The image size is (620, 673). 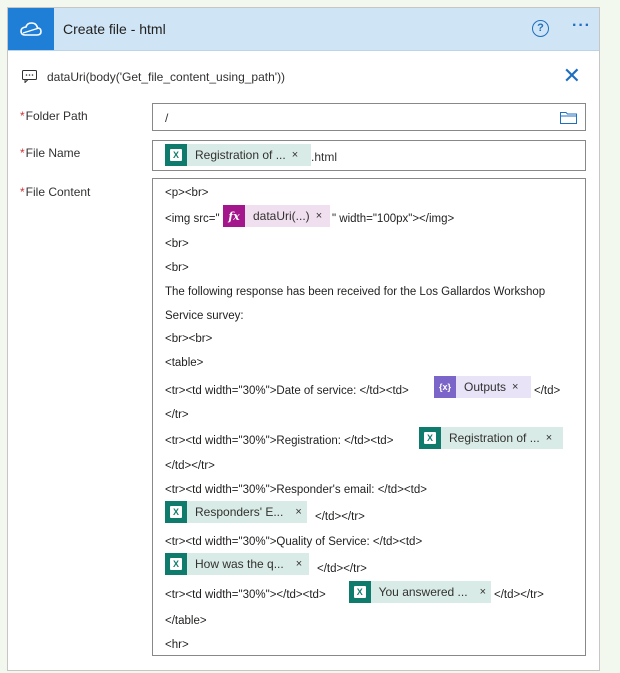 What do you see at coordinates (296, 490) in the screenshot?
I see `content-line: <tr><td width="30%">Responder's email` at bounding box center [296, 490].